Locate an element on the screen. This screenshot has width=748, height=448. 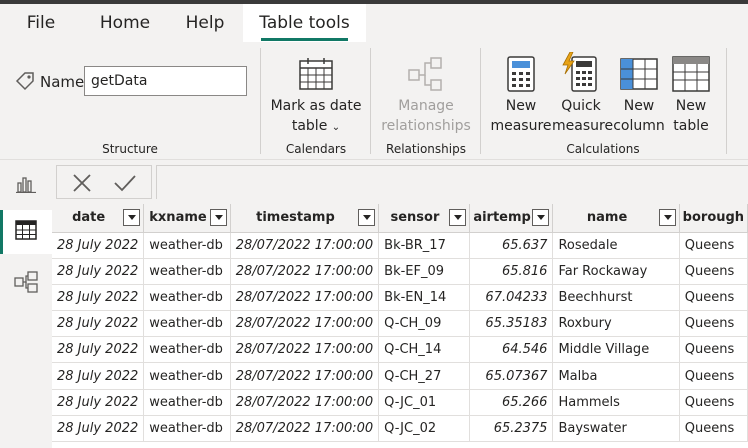
column-header-sensor: sensor is located at coordinates (424, 218).